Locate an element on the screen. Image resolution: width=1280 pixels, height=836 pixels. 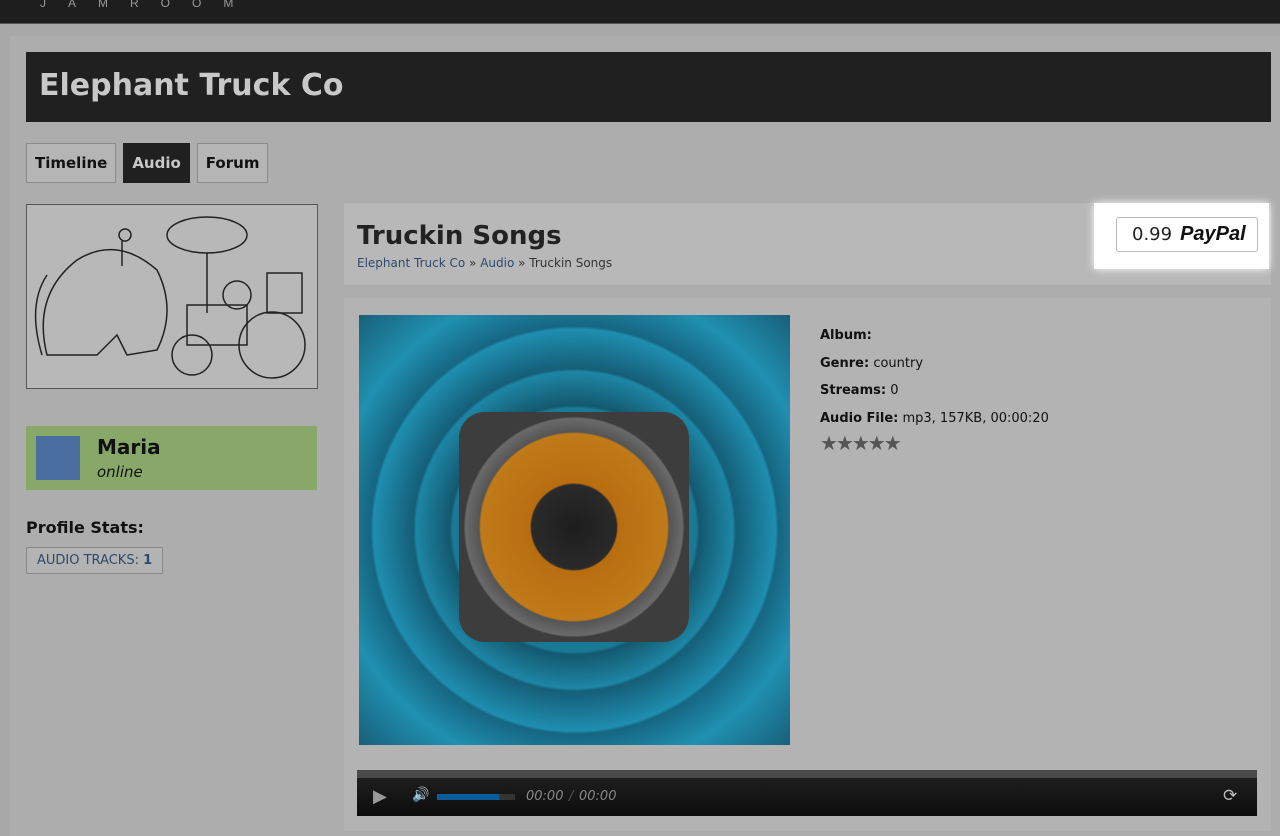
album-label: Album: is located at coordinates (846, 335).